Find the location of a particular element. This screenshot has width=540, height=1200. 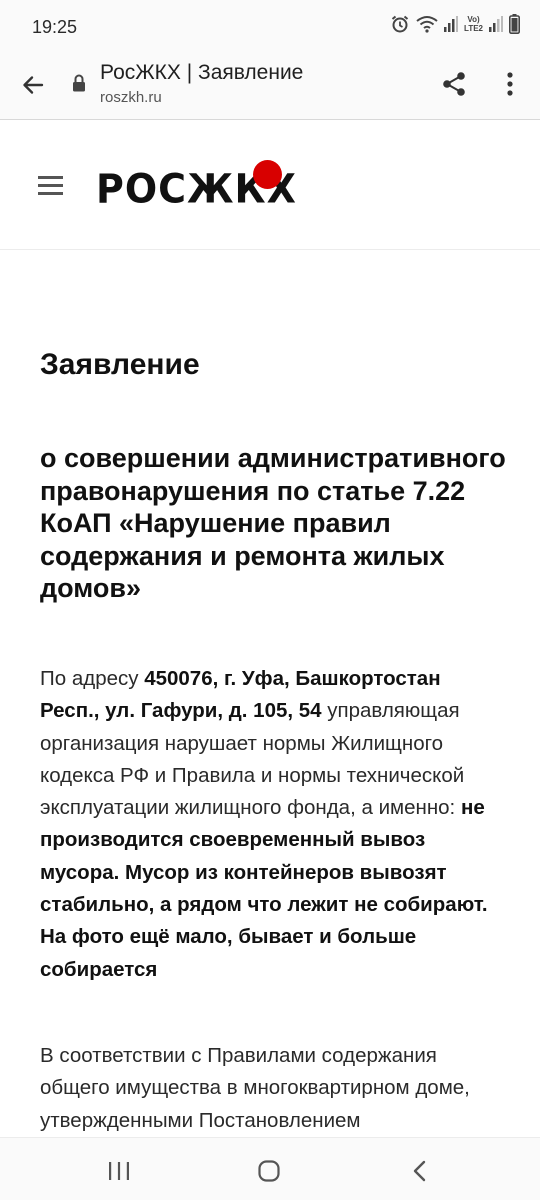

lte2-label: LTE2 is located at coordinates (473, 28).